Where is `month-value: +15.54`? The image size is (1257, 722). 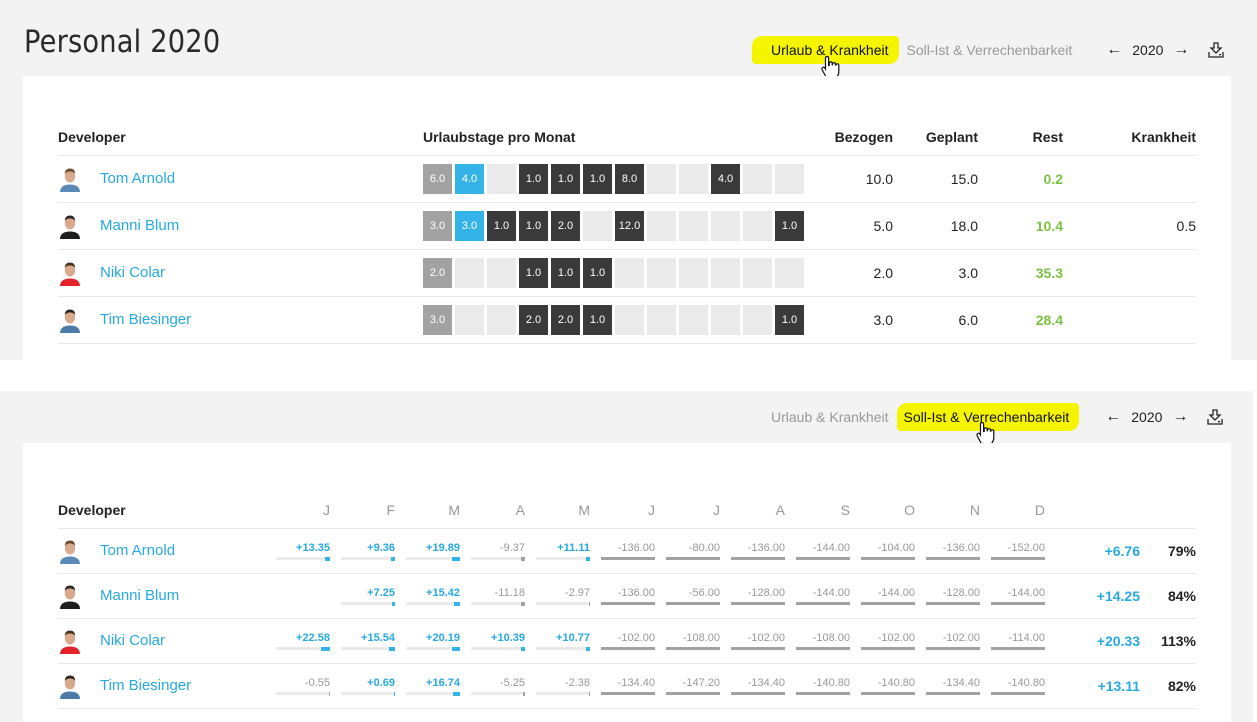
month-value: +15.54 is located at coordinates (378, 637).